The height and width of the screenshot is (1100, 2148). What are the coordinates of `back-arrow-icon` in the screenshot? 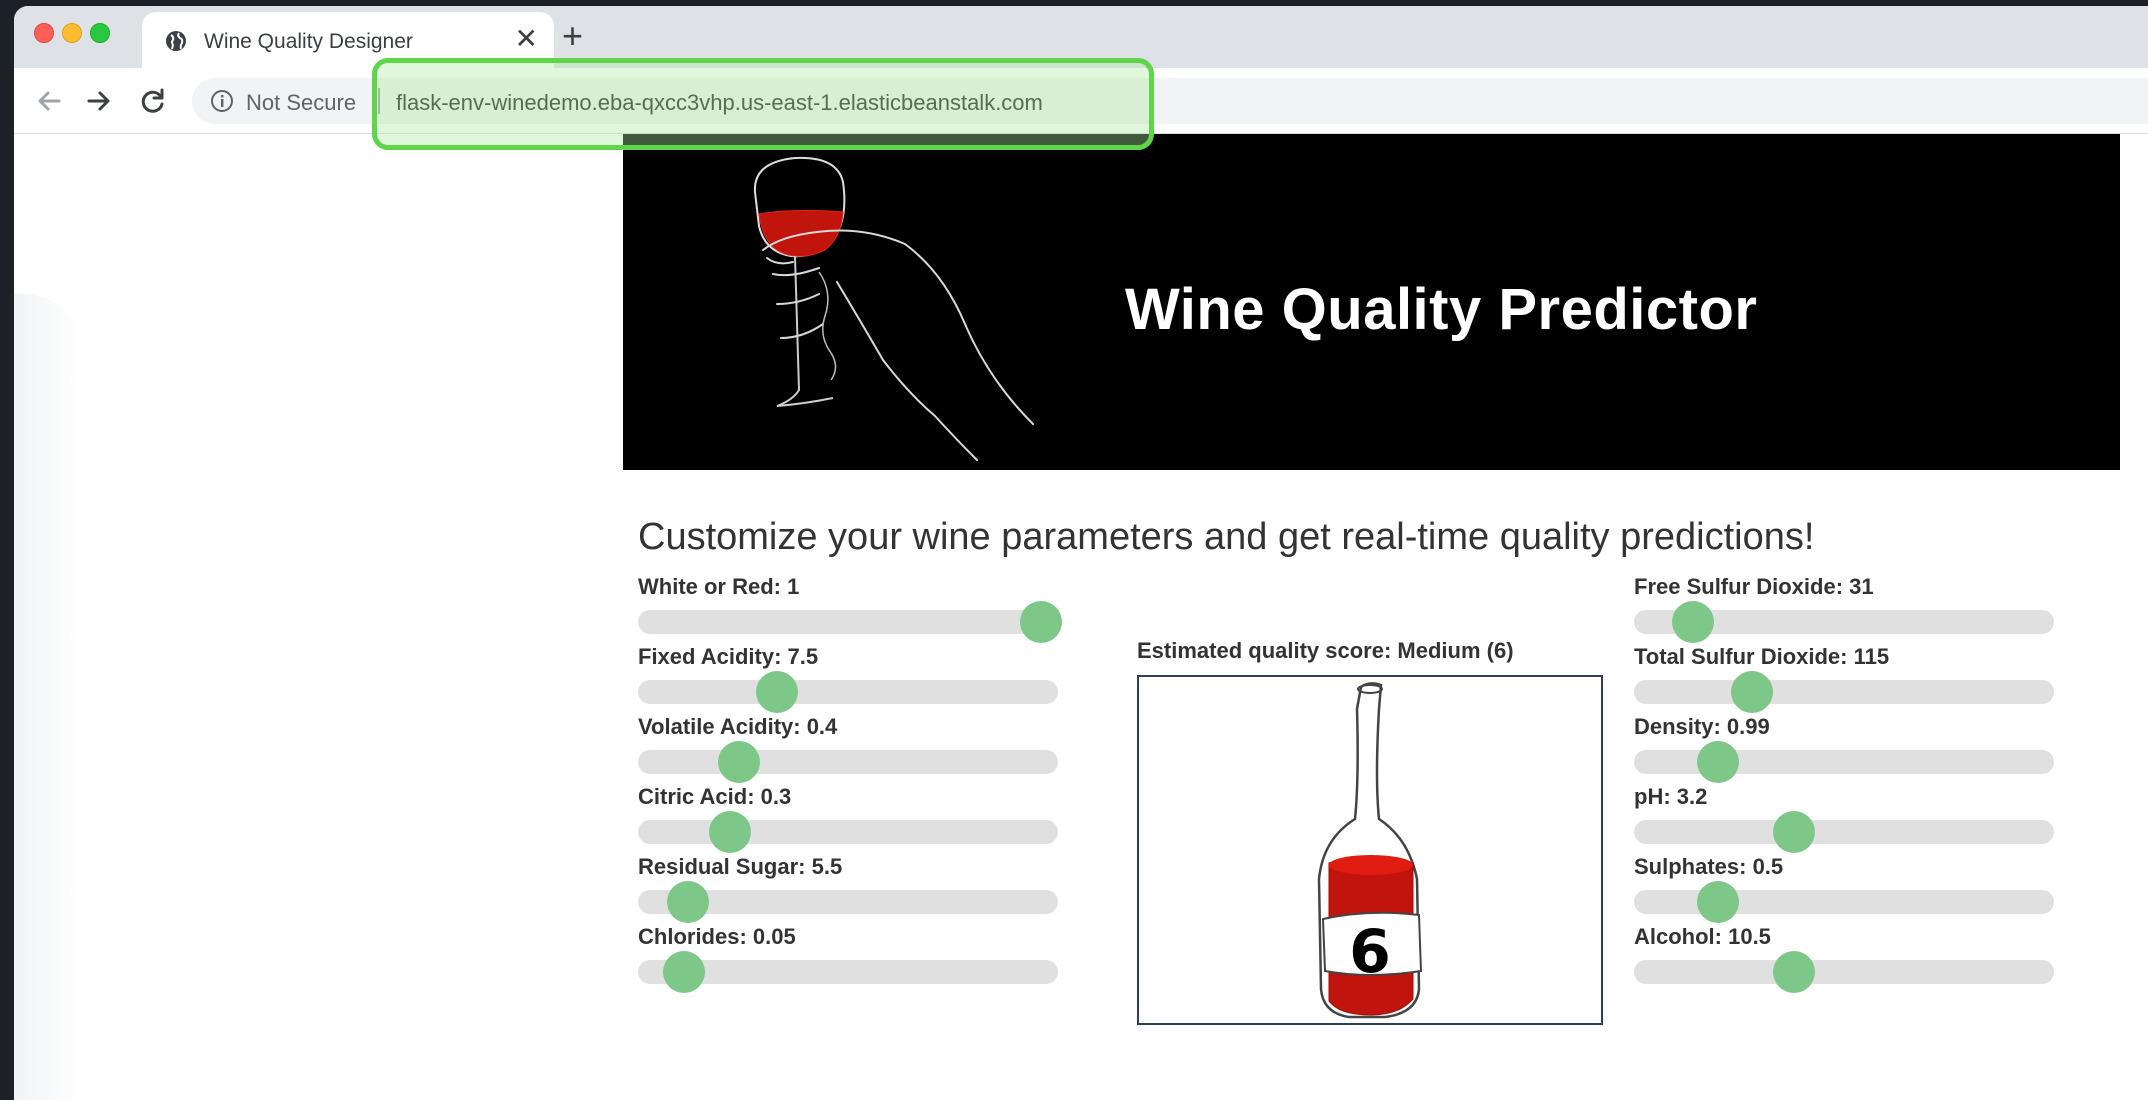 It's located at (49, 101).